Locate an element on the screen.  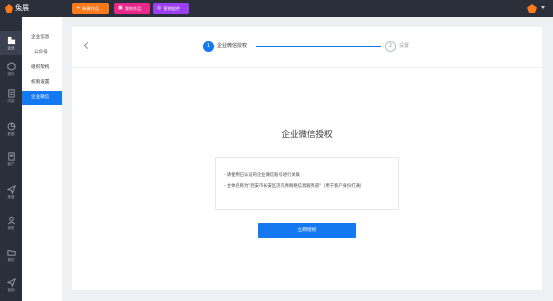
step-2-indicator: 2 is located at coordinates (390, 46).